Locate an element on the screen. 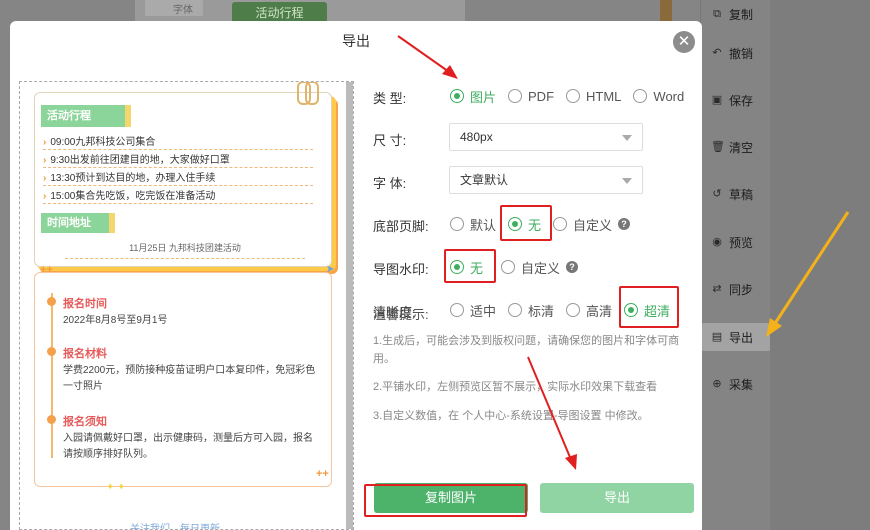 This screenshot has height=530, width=870. highlight-box is located at coordinates (526, 223).